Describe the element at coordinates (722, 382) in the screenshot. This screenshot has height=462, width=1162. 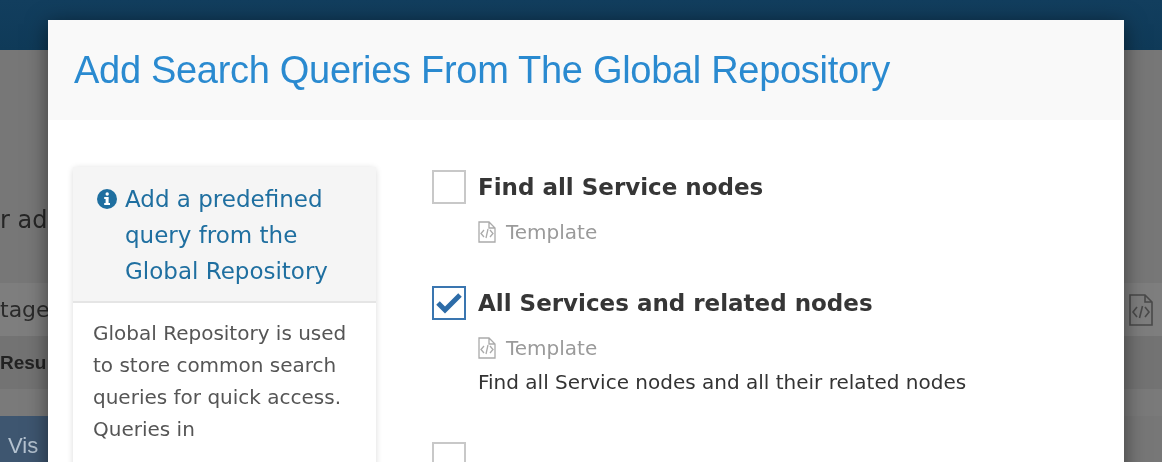
I see `query-description: Find all Service nodes and all their related nodes` at that location.